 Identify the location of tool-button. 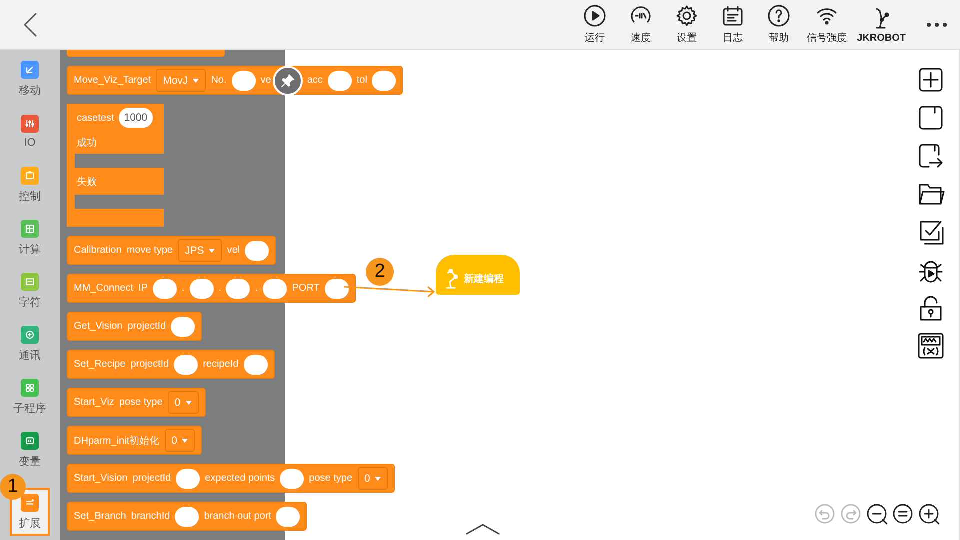
(931, 346).